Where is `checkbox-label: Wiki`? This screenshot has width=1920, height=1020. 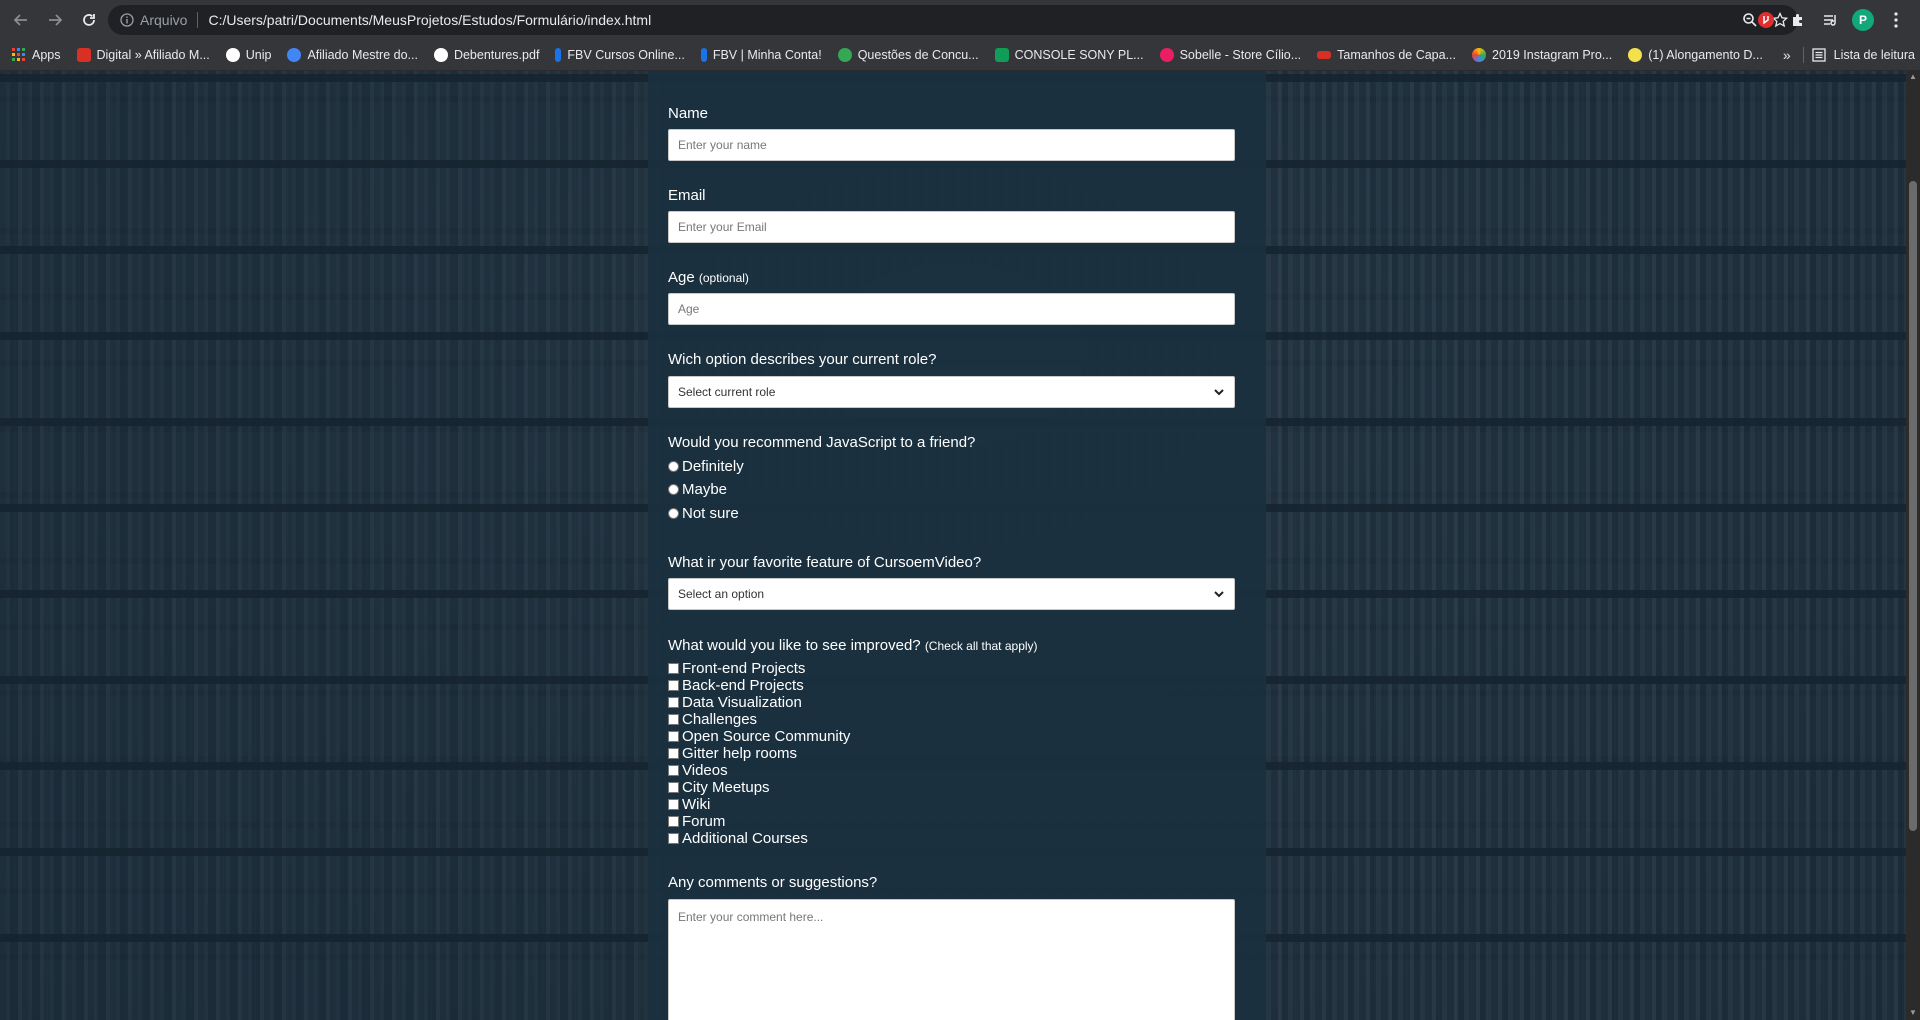
checkbox-label: Wiki is located at coordinates (696, 804).